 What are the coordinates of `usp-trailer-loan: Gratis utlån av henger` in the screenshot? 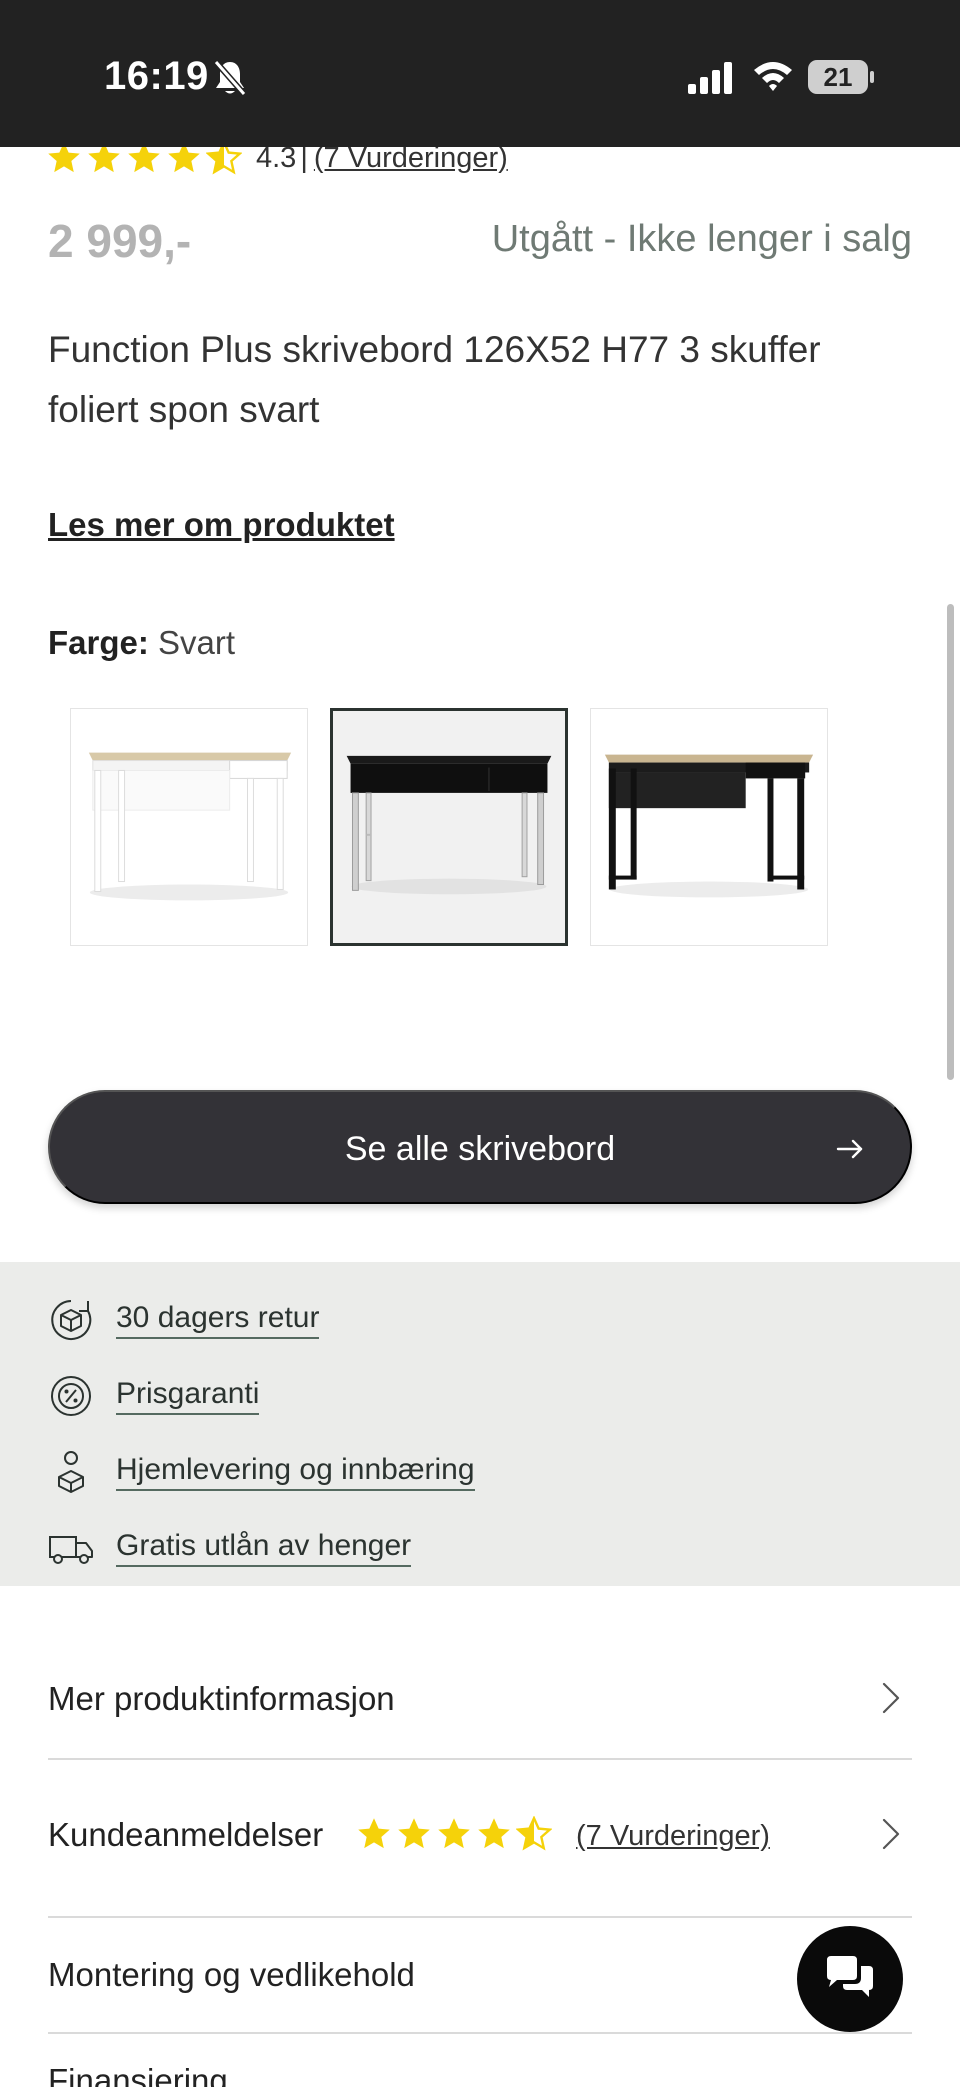 It's located at (230, 1548).